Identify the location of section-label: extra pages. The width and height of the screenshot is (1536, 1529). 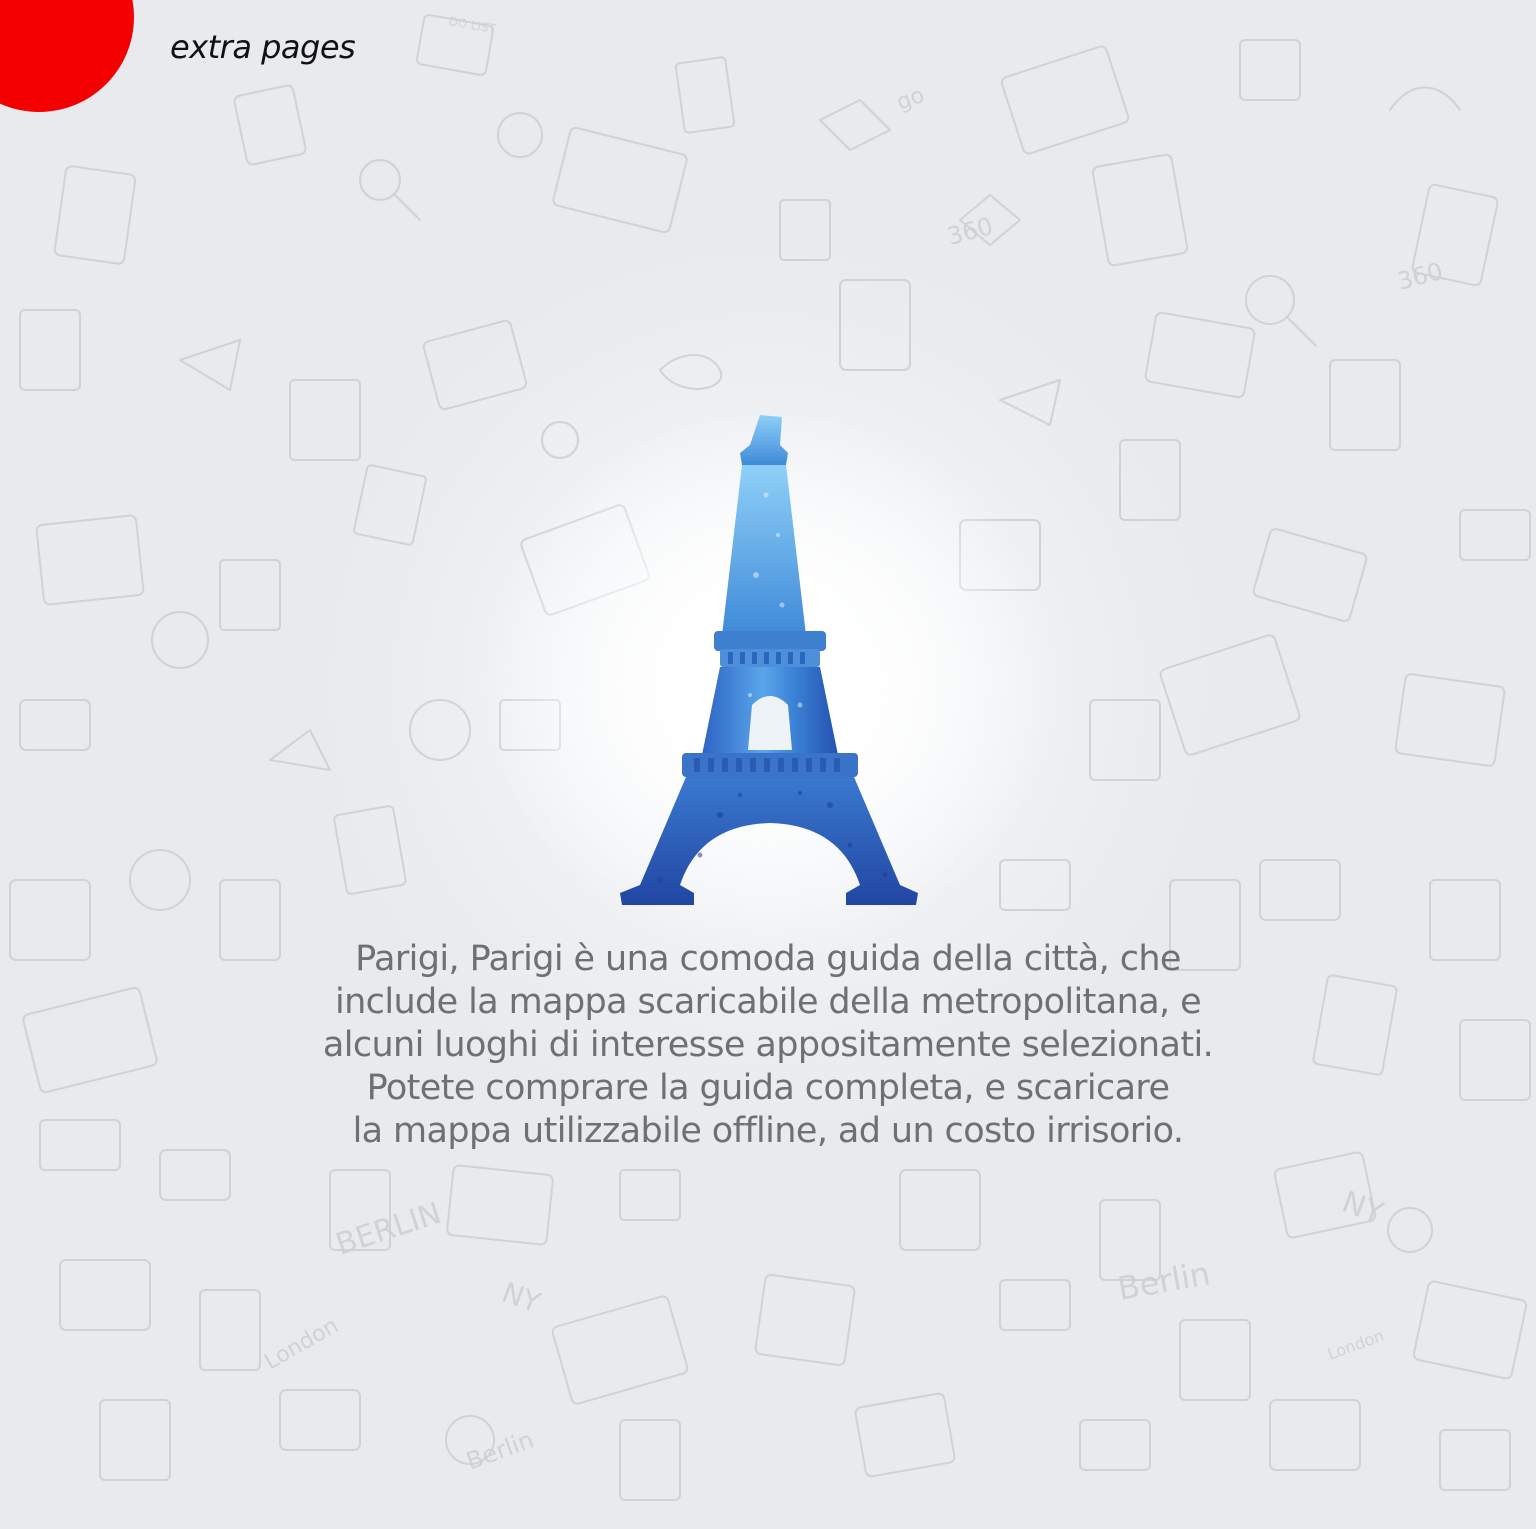
(263, 47).